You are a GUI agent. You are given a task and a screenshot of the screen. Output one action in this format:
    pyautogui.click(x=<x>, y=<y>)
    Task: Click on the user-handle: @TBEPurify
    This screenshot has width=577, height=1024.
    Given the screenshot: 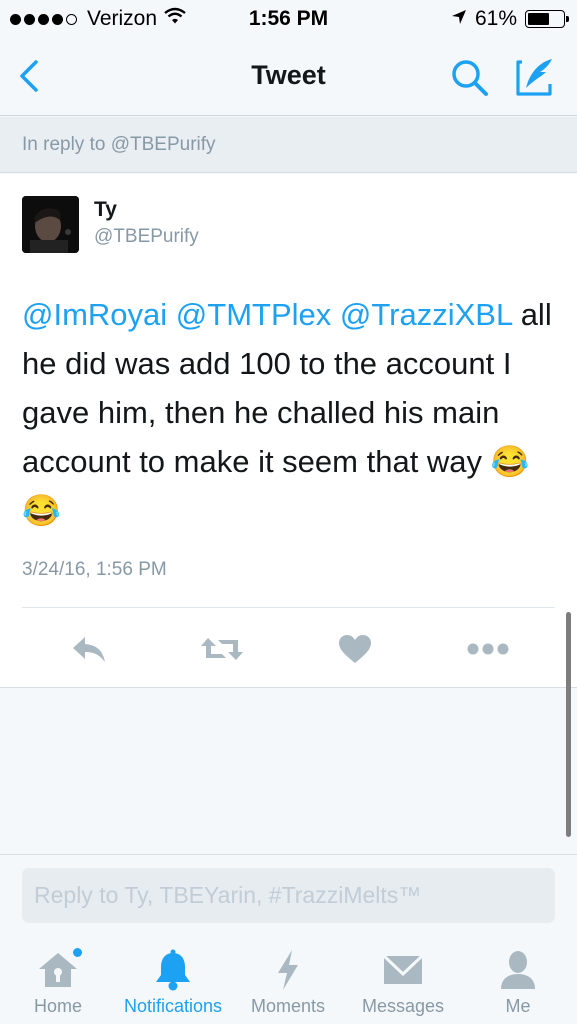 What is the action you would take?
    pyautogui.click(x=146, y=237)
    